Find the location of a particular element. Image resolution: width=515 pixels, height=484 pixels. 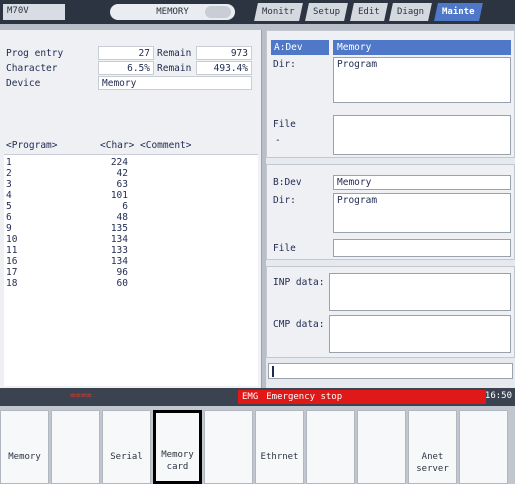

b-file-label: File is located at coordinates (284, 248).